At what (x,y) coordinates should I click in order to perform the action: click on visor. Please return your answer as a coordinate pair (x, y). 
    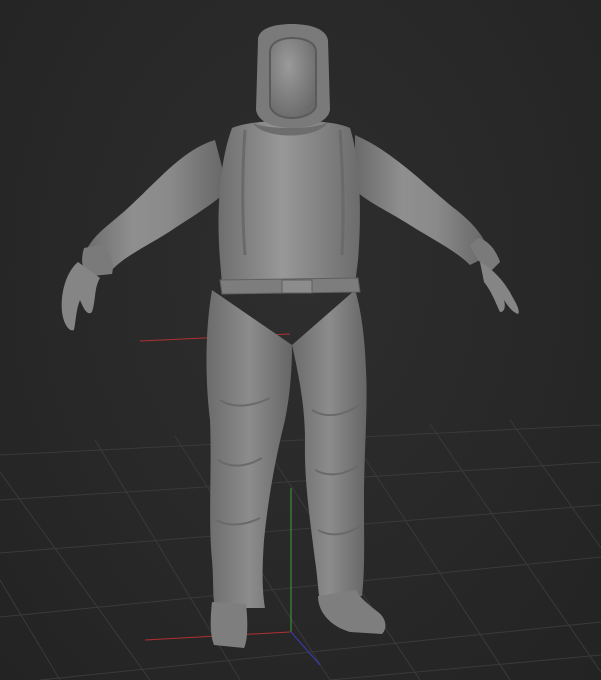
    Looking at the image, I should click on (293, 78).